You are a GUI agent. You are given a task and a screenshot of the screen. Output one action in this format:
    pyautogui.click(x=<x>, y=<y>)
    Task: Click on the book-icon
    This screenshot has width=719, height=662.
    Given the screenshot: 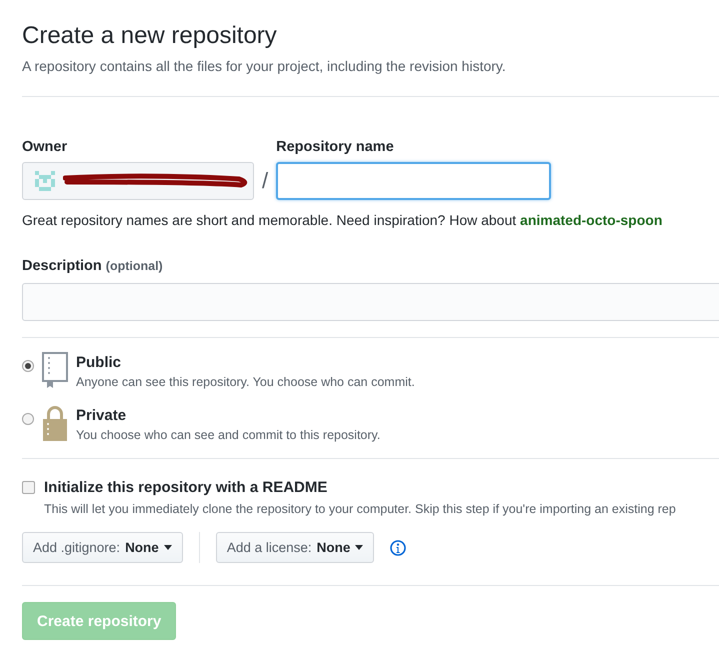 What is the action you would take?
    pyautogui.click(x=55, y=370)
    